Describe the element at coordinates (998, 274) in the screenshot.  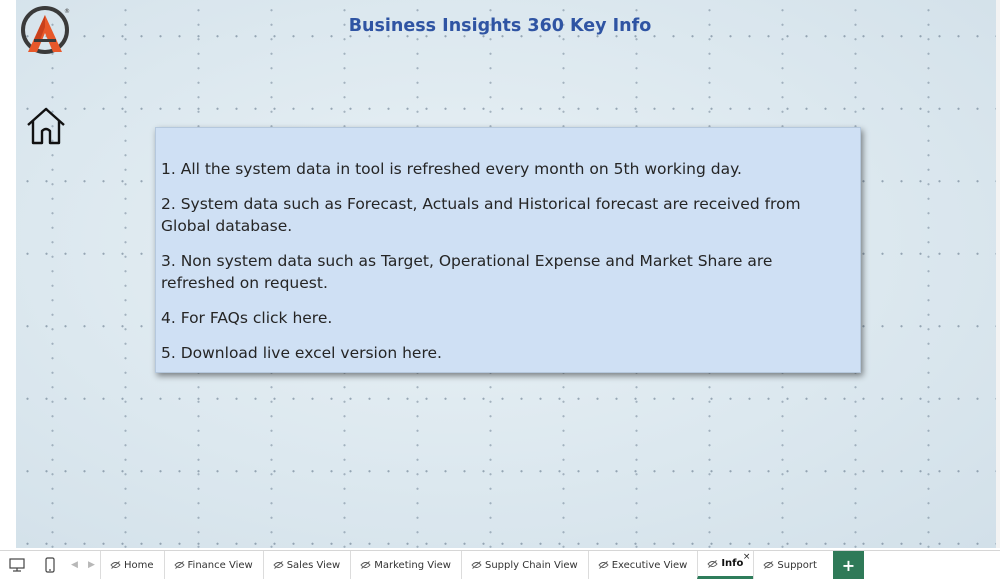
I see `scrollbar` at that location.